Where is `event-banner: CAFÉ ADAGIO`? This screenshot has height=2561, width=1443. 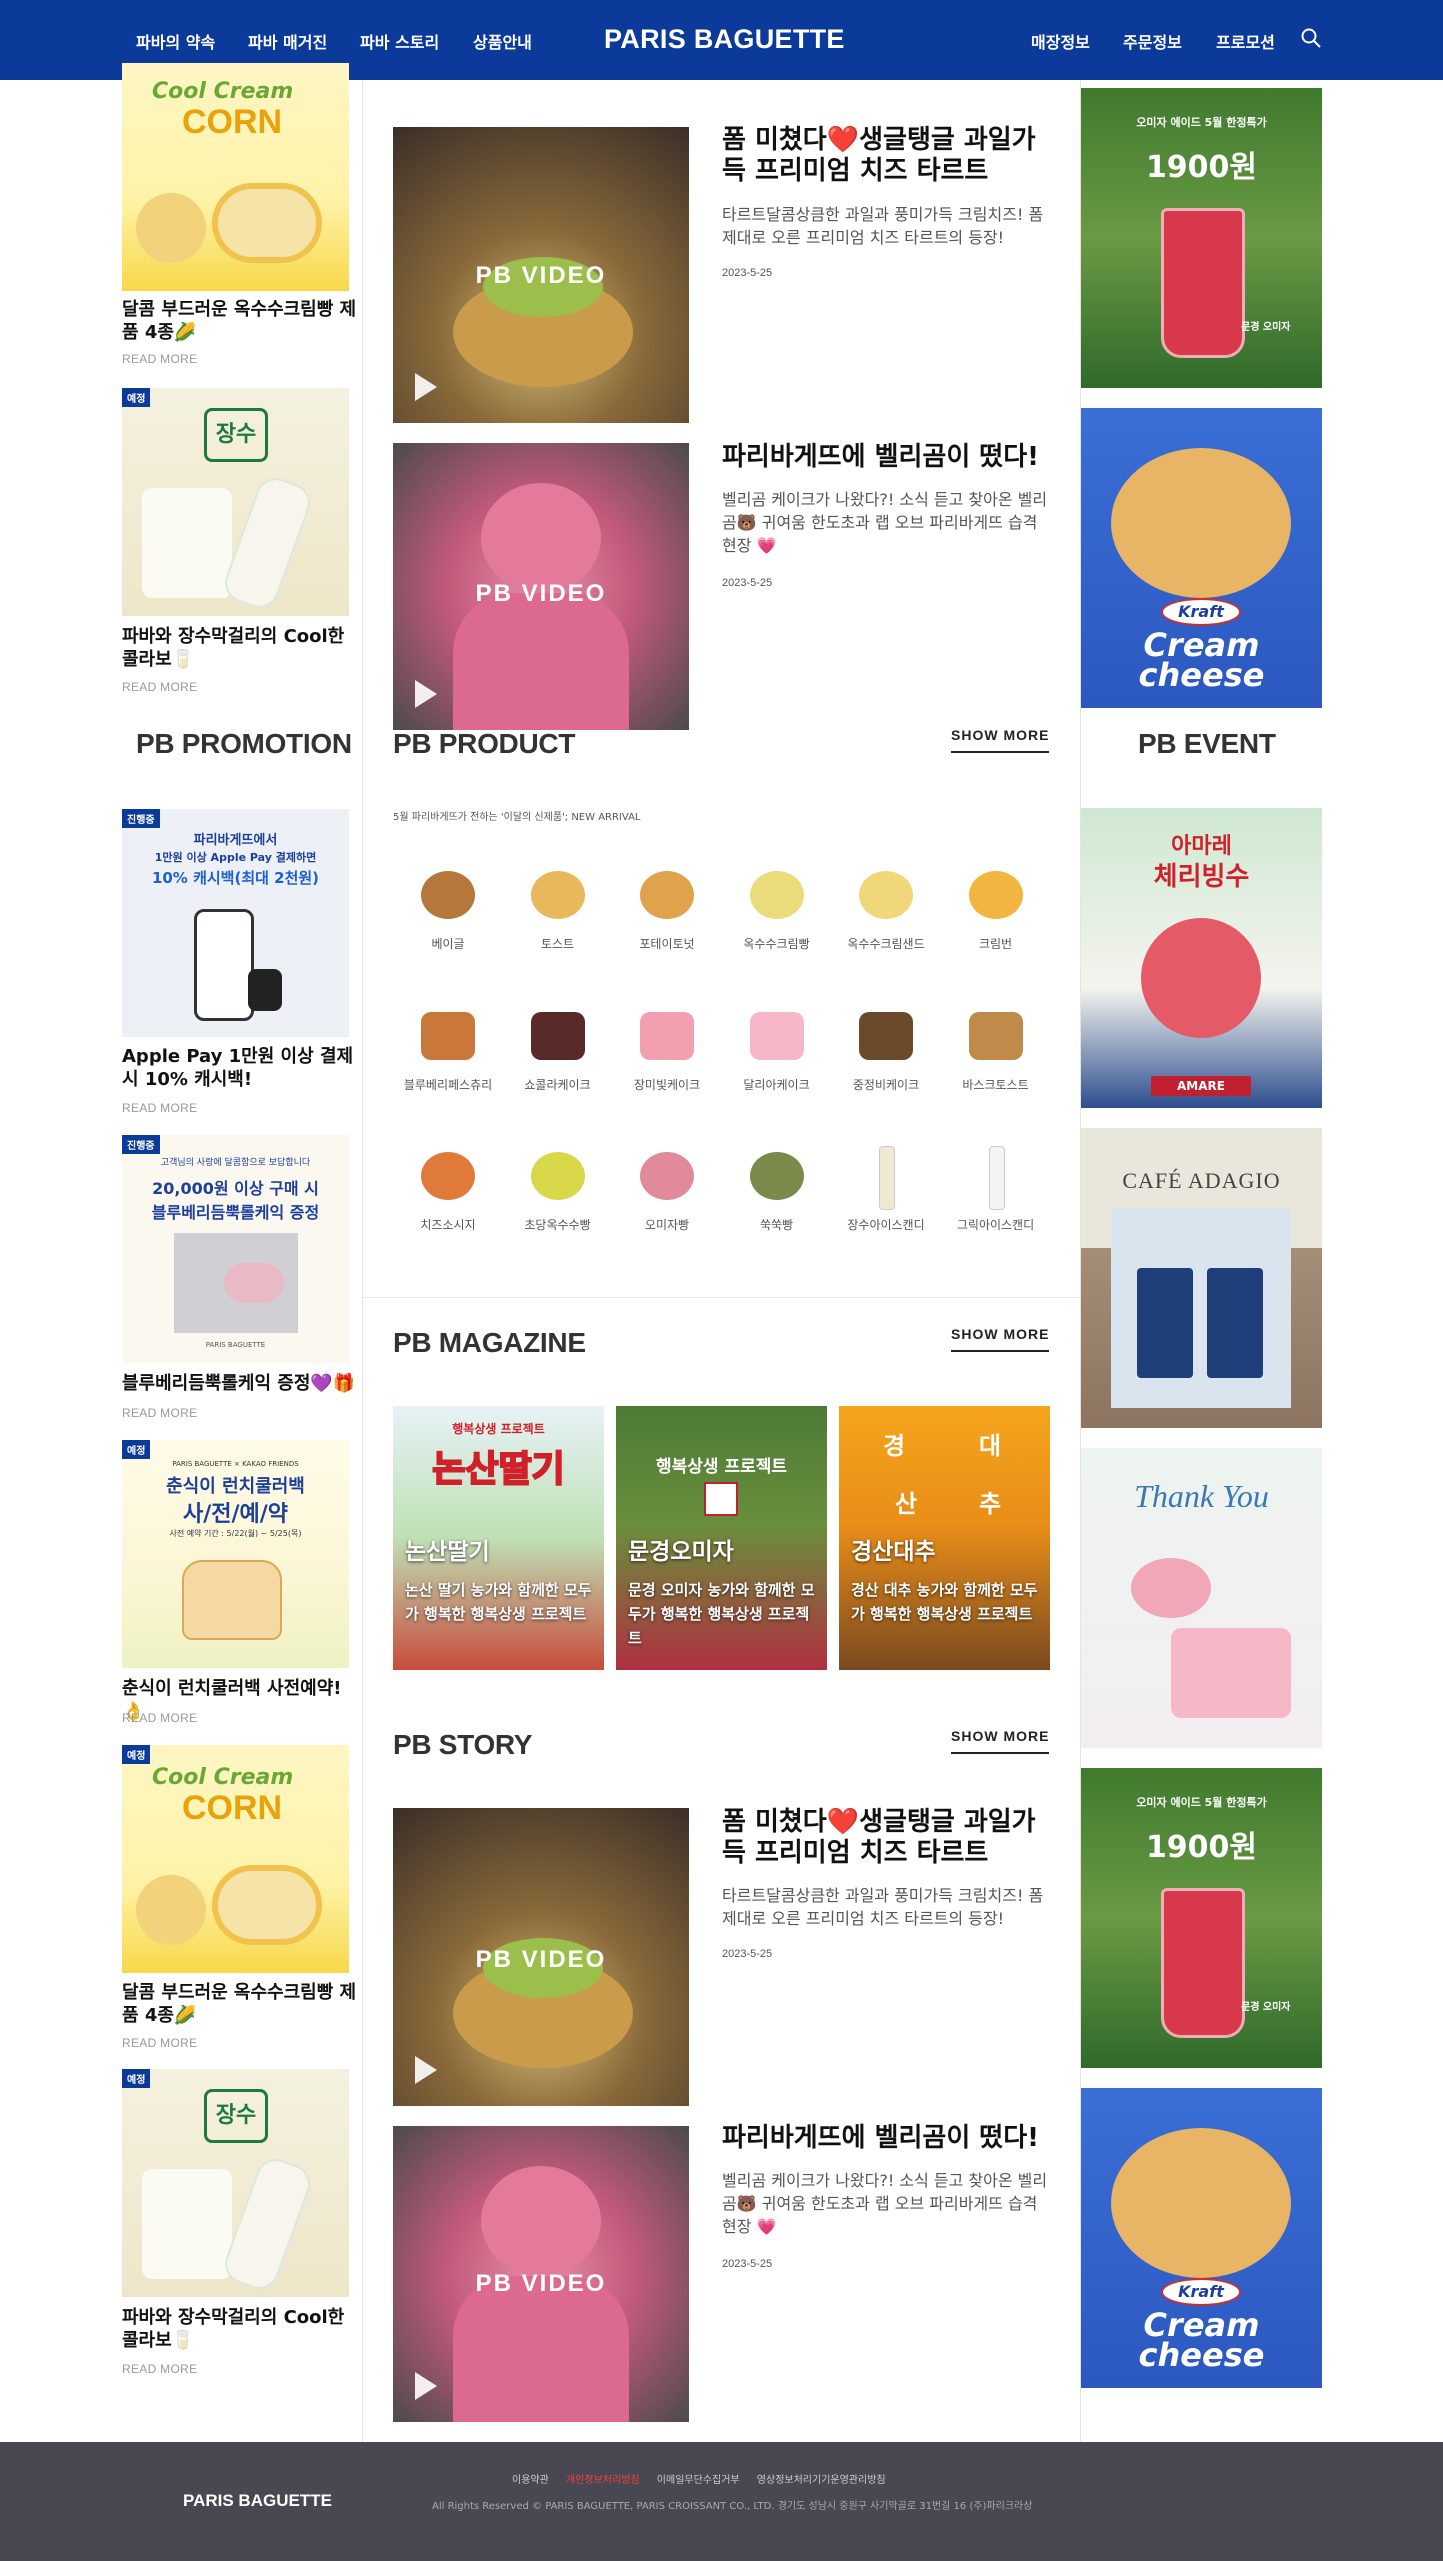
event-banner: CAFÉ ADAGIO is located at coordinates (1201, 1278).